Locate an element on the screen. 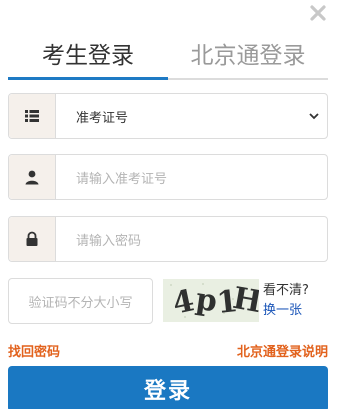 The width and height of the screenshot is (345, 409). password-placeholder: 请输入密码 is located at coordinates (109, 241).